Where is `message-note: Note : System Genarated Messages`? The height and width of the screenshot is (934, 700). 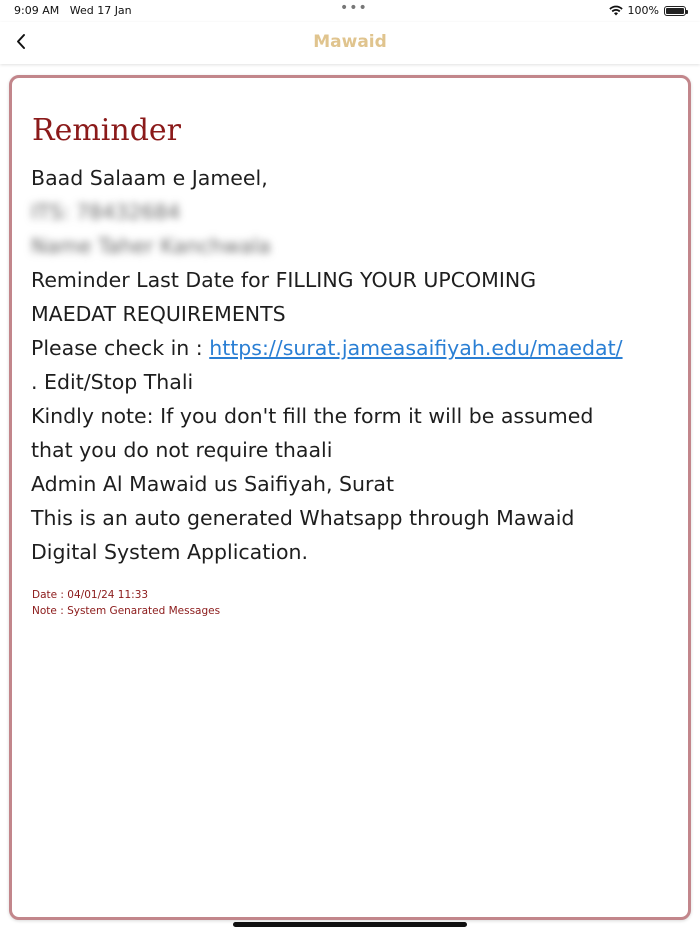 message-note: Note : System Genarated Messages is located at coordinates (126, 611).